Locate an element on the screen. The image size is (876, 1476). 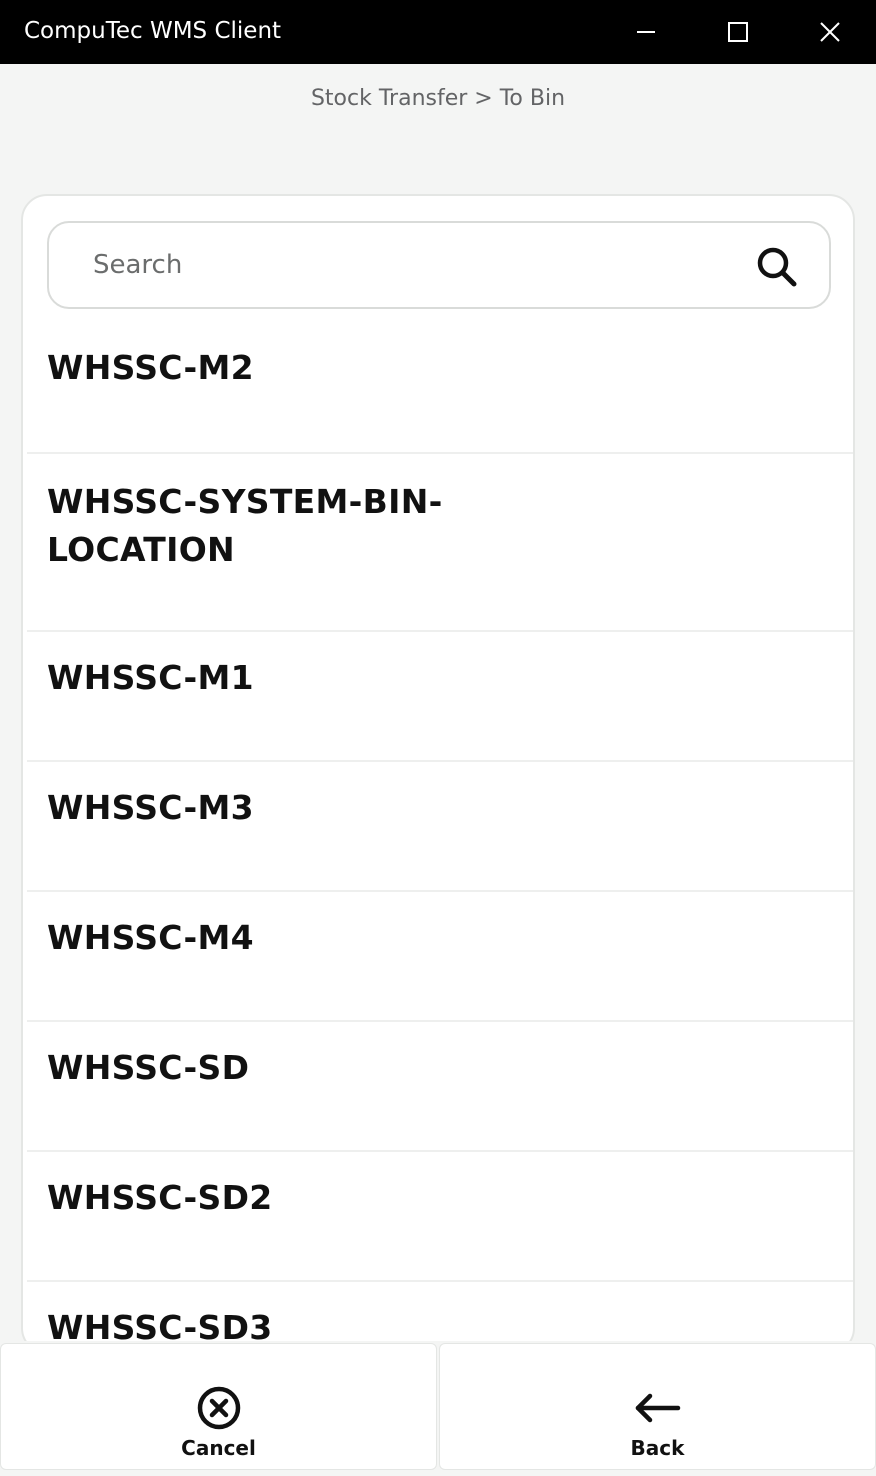
bin-label: WHSSC-SD2 is located at coordinates (160, 1197).